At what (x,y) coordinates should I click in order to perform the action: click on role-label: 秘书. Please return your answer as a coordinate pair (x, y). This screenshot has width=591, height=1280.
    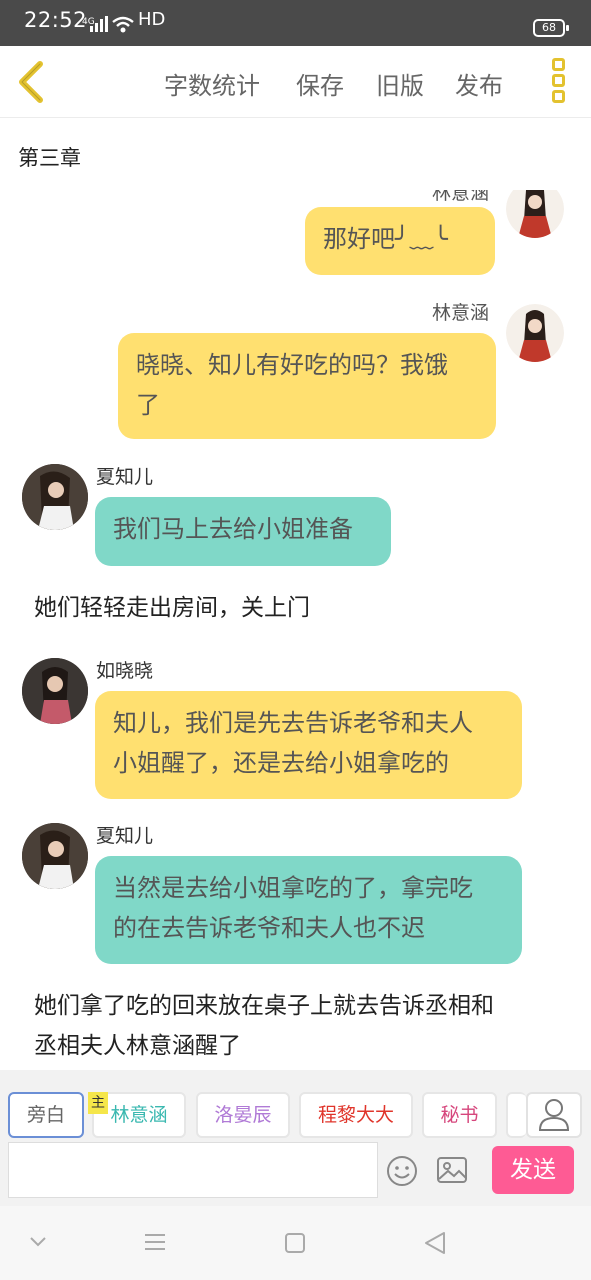
    Looking at the image, I should click on (459, 1115).